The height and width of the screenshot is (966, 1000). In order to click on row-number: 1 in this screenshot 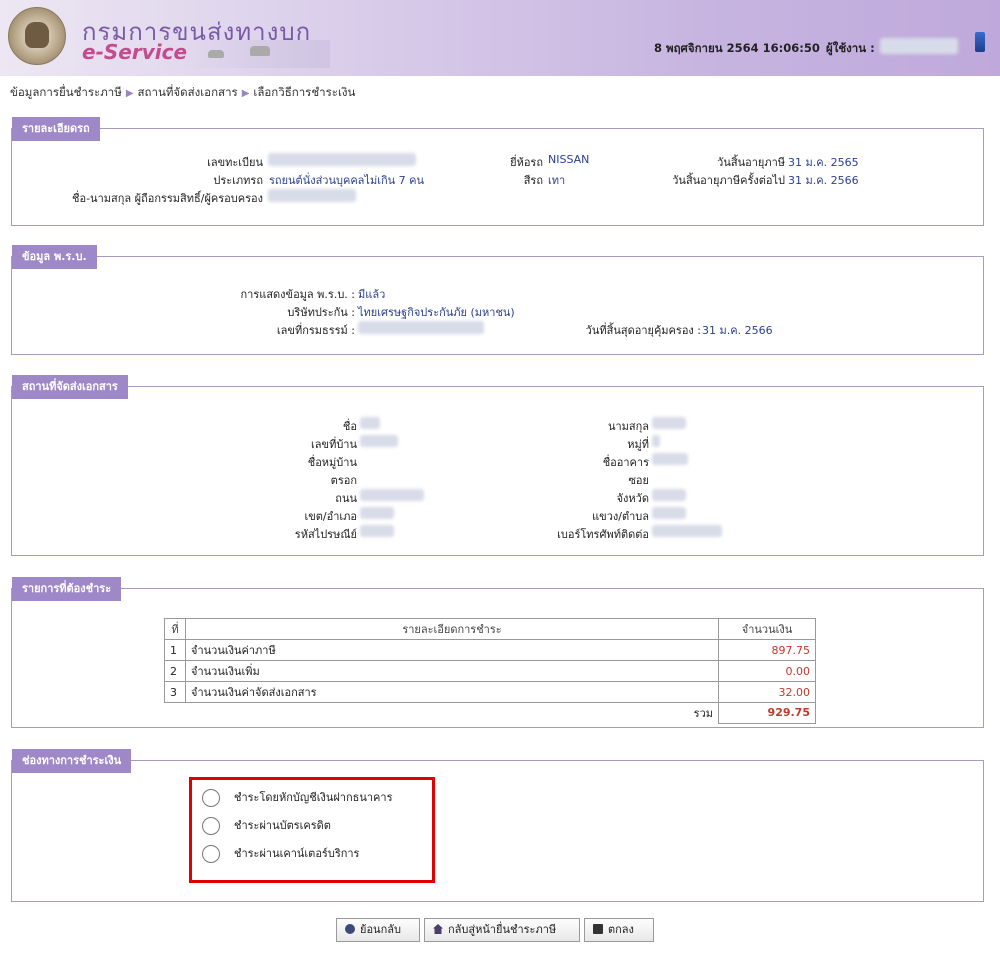, I will do `click(175, 650)`.